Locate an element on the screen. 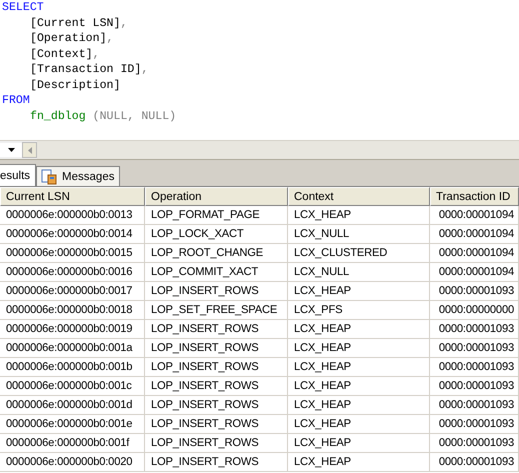  scroll-left-button is located at coordinates (29, 150).